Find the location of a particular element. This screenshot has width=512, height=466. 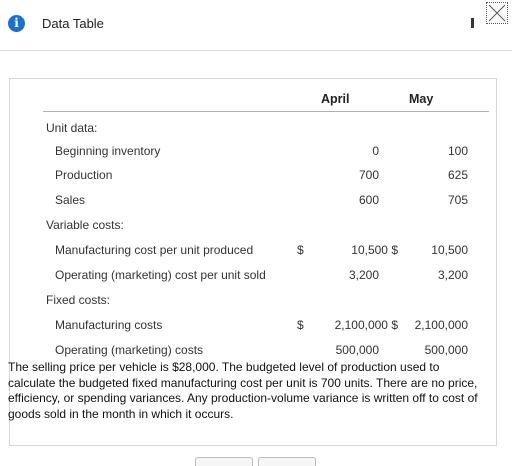

table-row: Sales 600 705 is located at coordinates (253, 199).